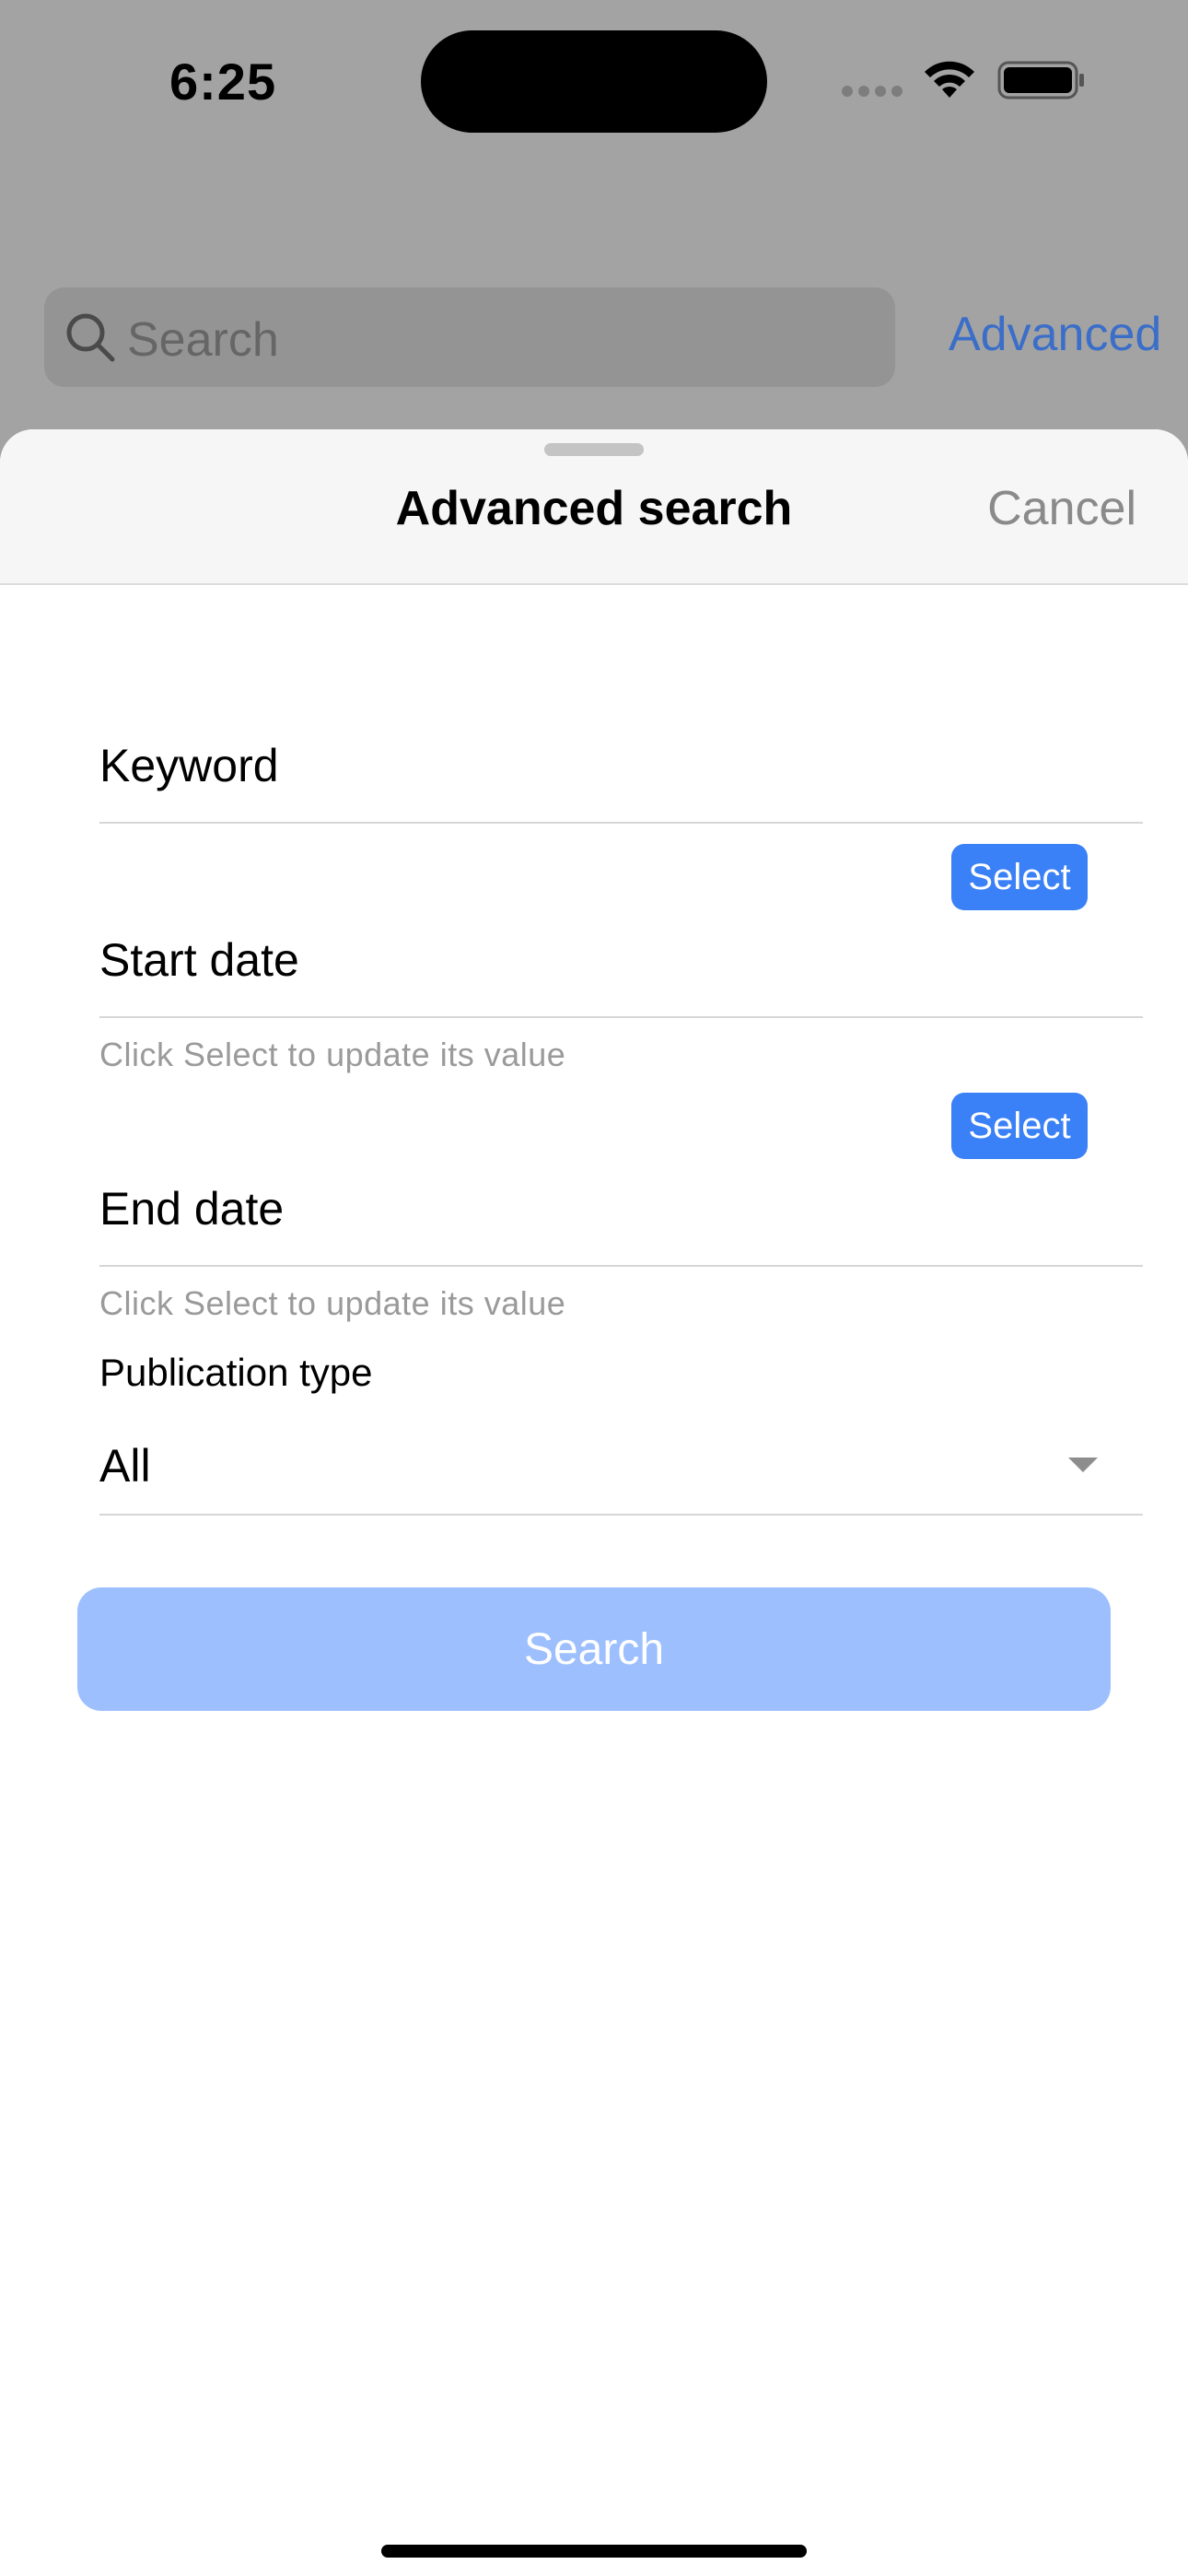 This screenshot has height=2576, width=1188. Describe the element at coordinates (594, 81) in the screenshot. I see `dynamic-island` at that location.